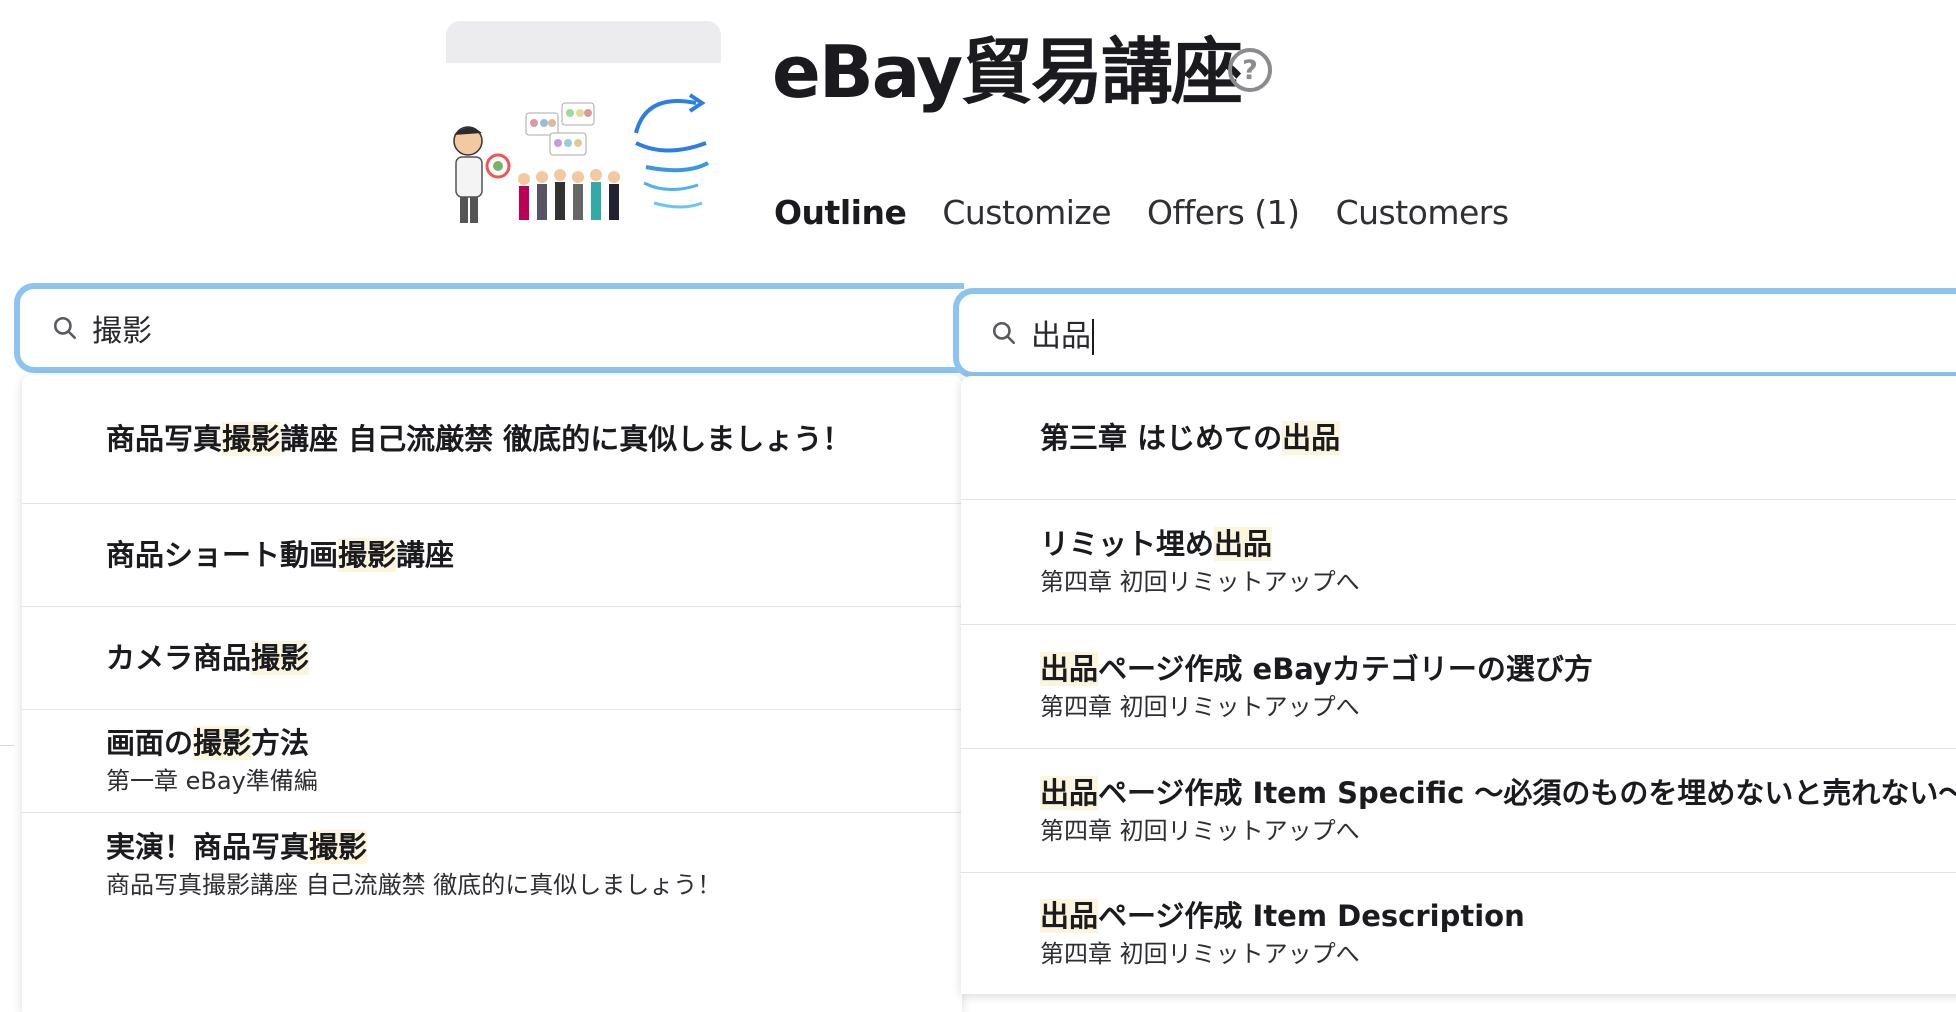 The width and height of the screenshot is (1956, 1012). Describe the element at coordinates (1381, 333) in the screenshot. I see `search-input-right: 出品` at that location.